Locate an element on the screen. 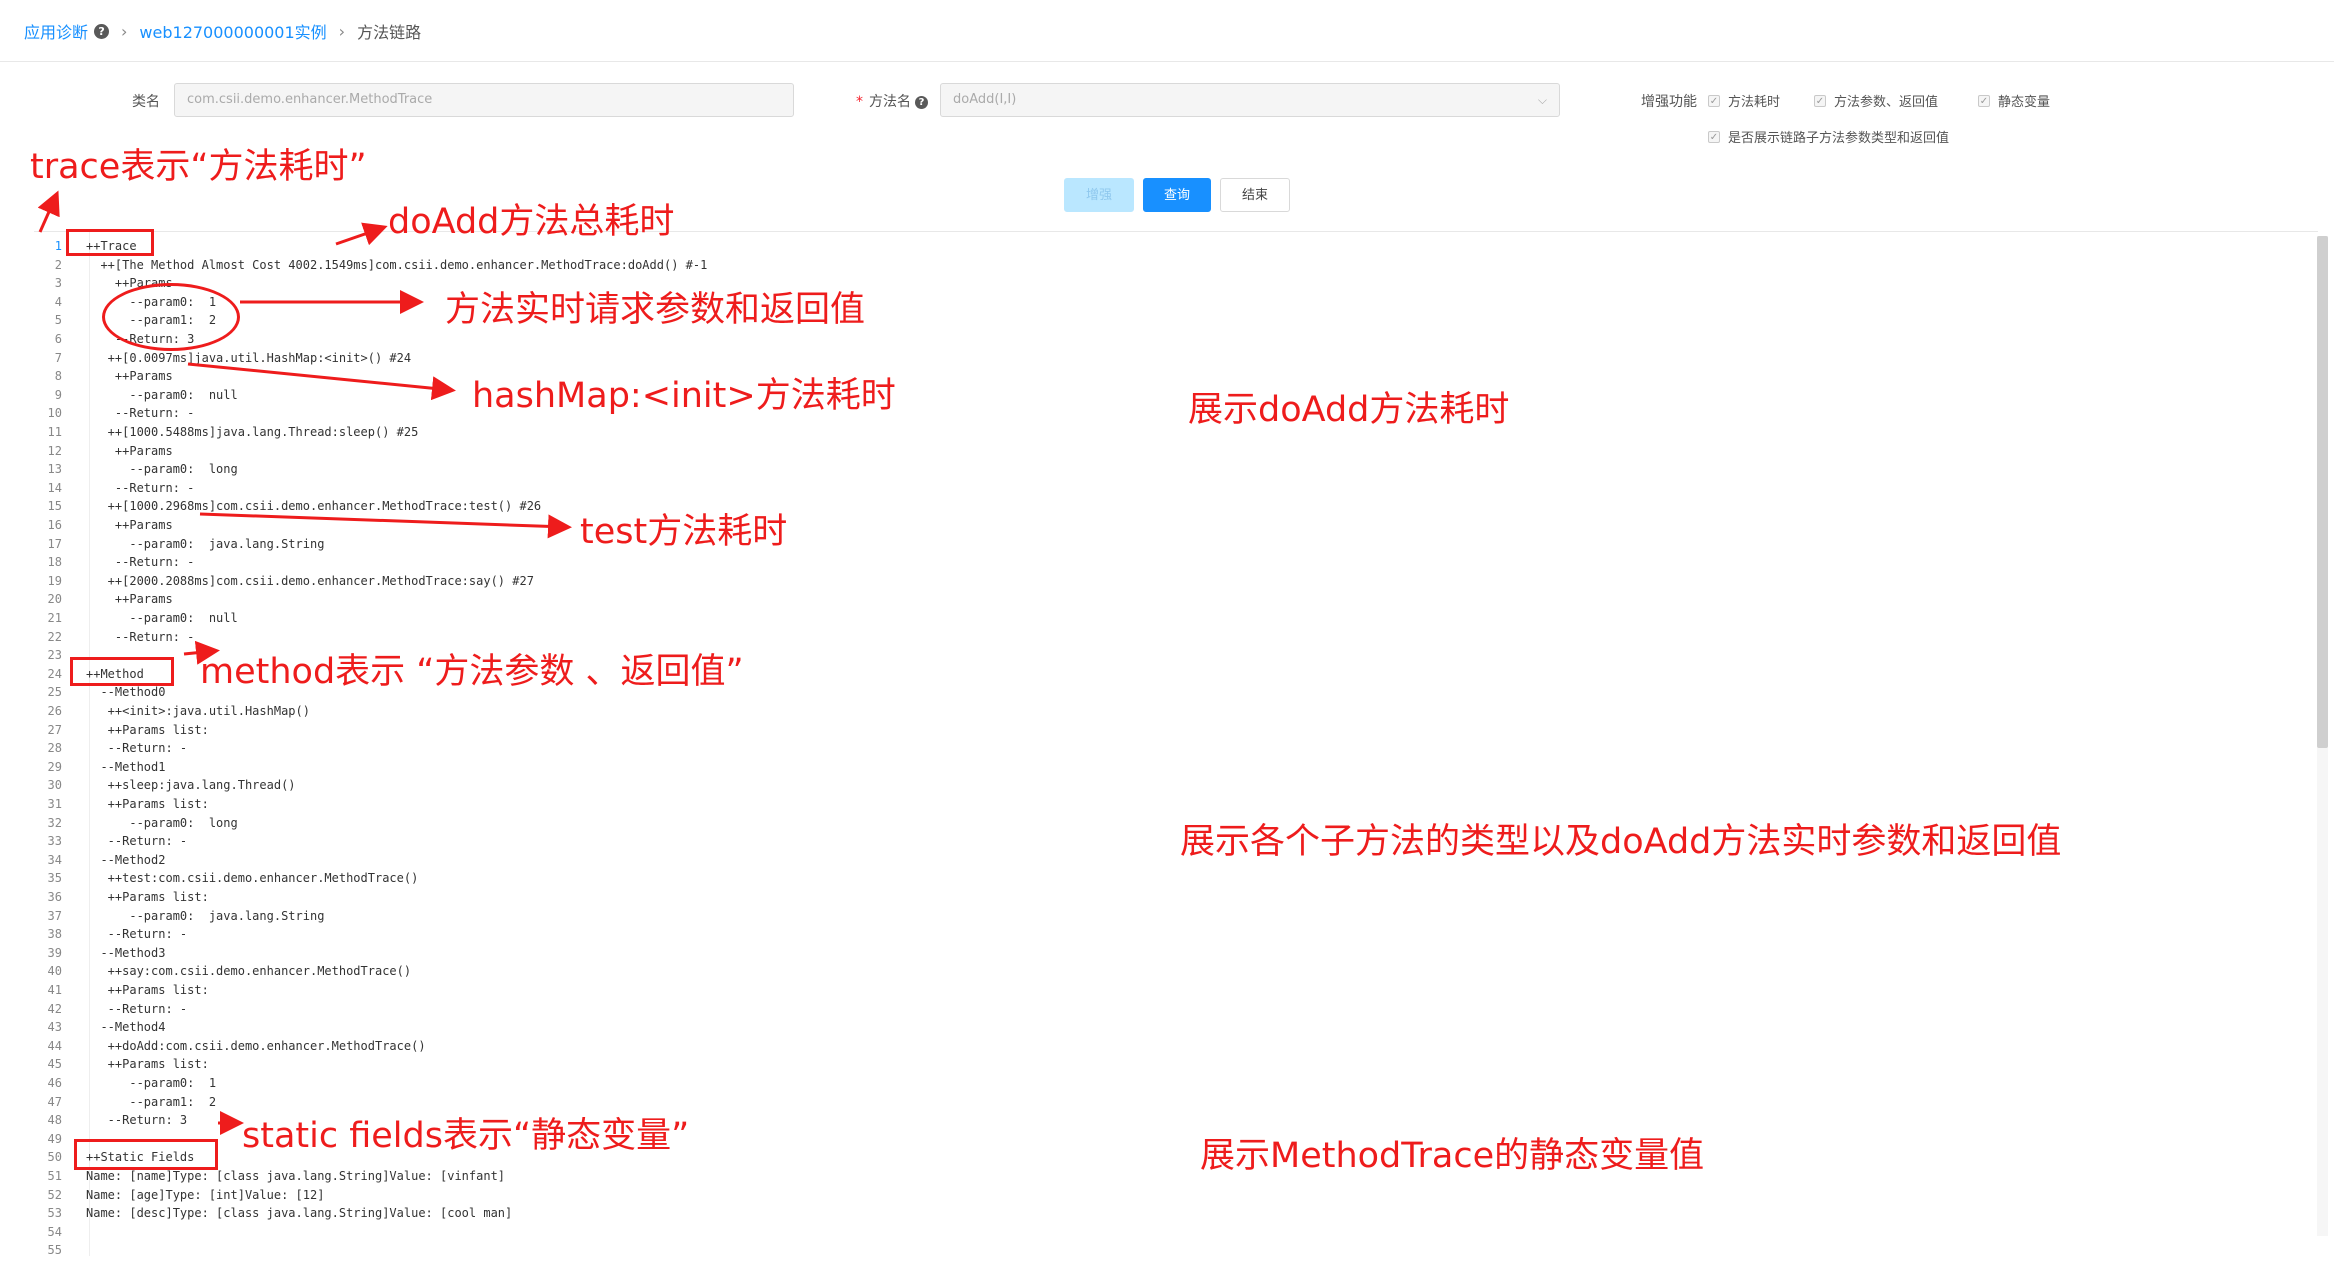 The height and width of the screenshot is (1275, 2334). annotation-show-static: 展示MethodTrace的静态变量值 is located at coordinates (1452, 1156).